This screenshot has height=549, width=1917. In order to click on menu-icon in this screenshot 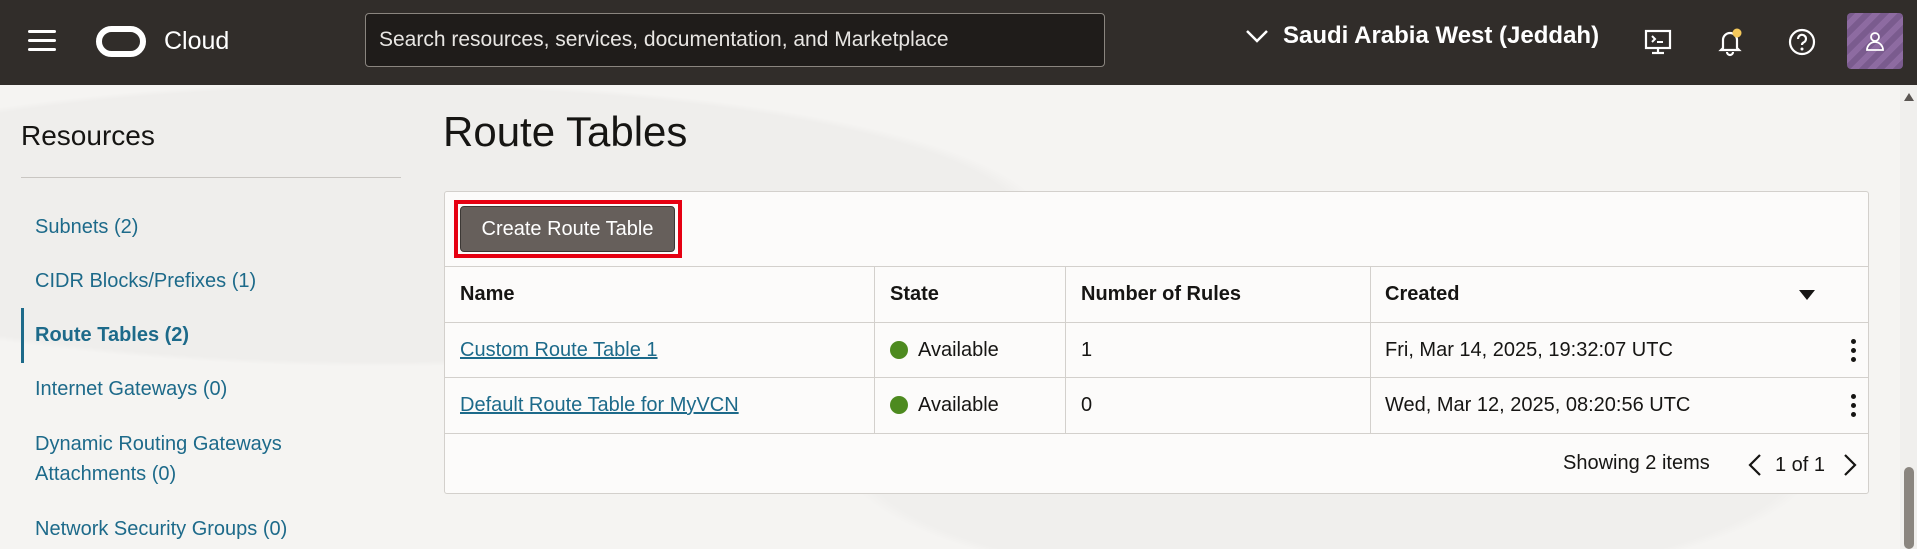, I will do `click(42, 41)`.